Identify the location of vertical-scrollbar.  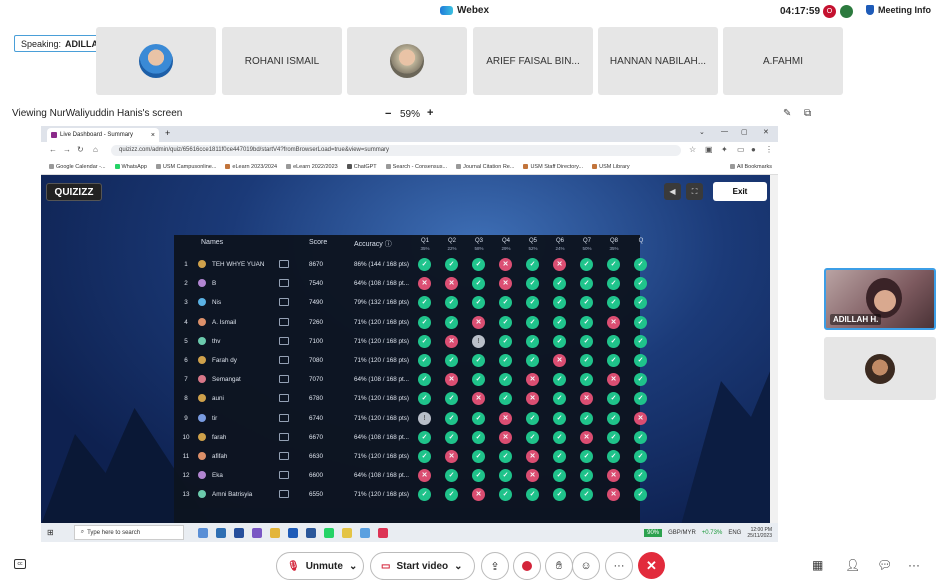
(774, 349).